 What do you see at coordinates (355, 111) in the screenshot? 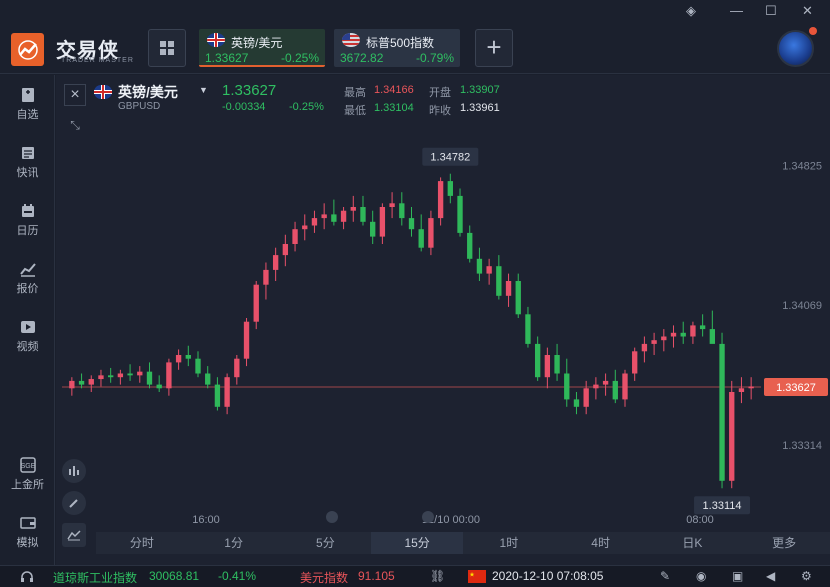
I see `low-label: 最低` at bounding box center [355, 111].